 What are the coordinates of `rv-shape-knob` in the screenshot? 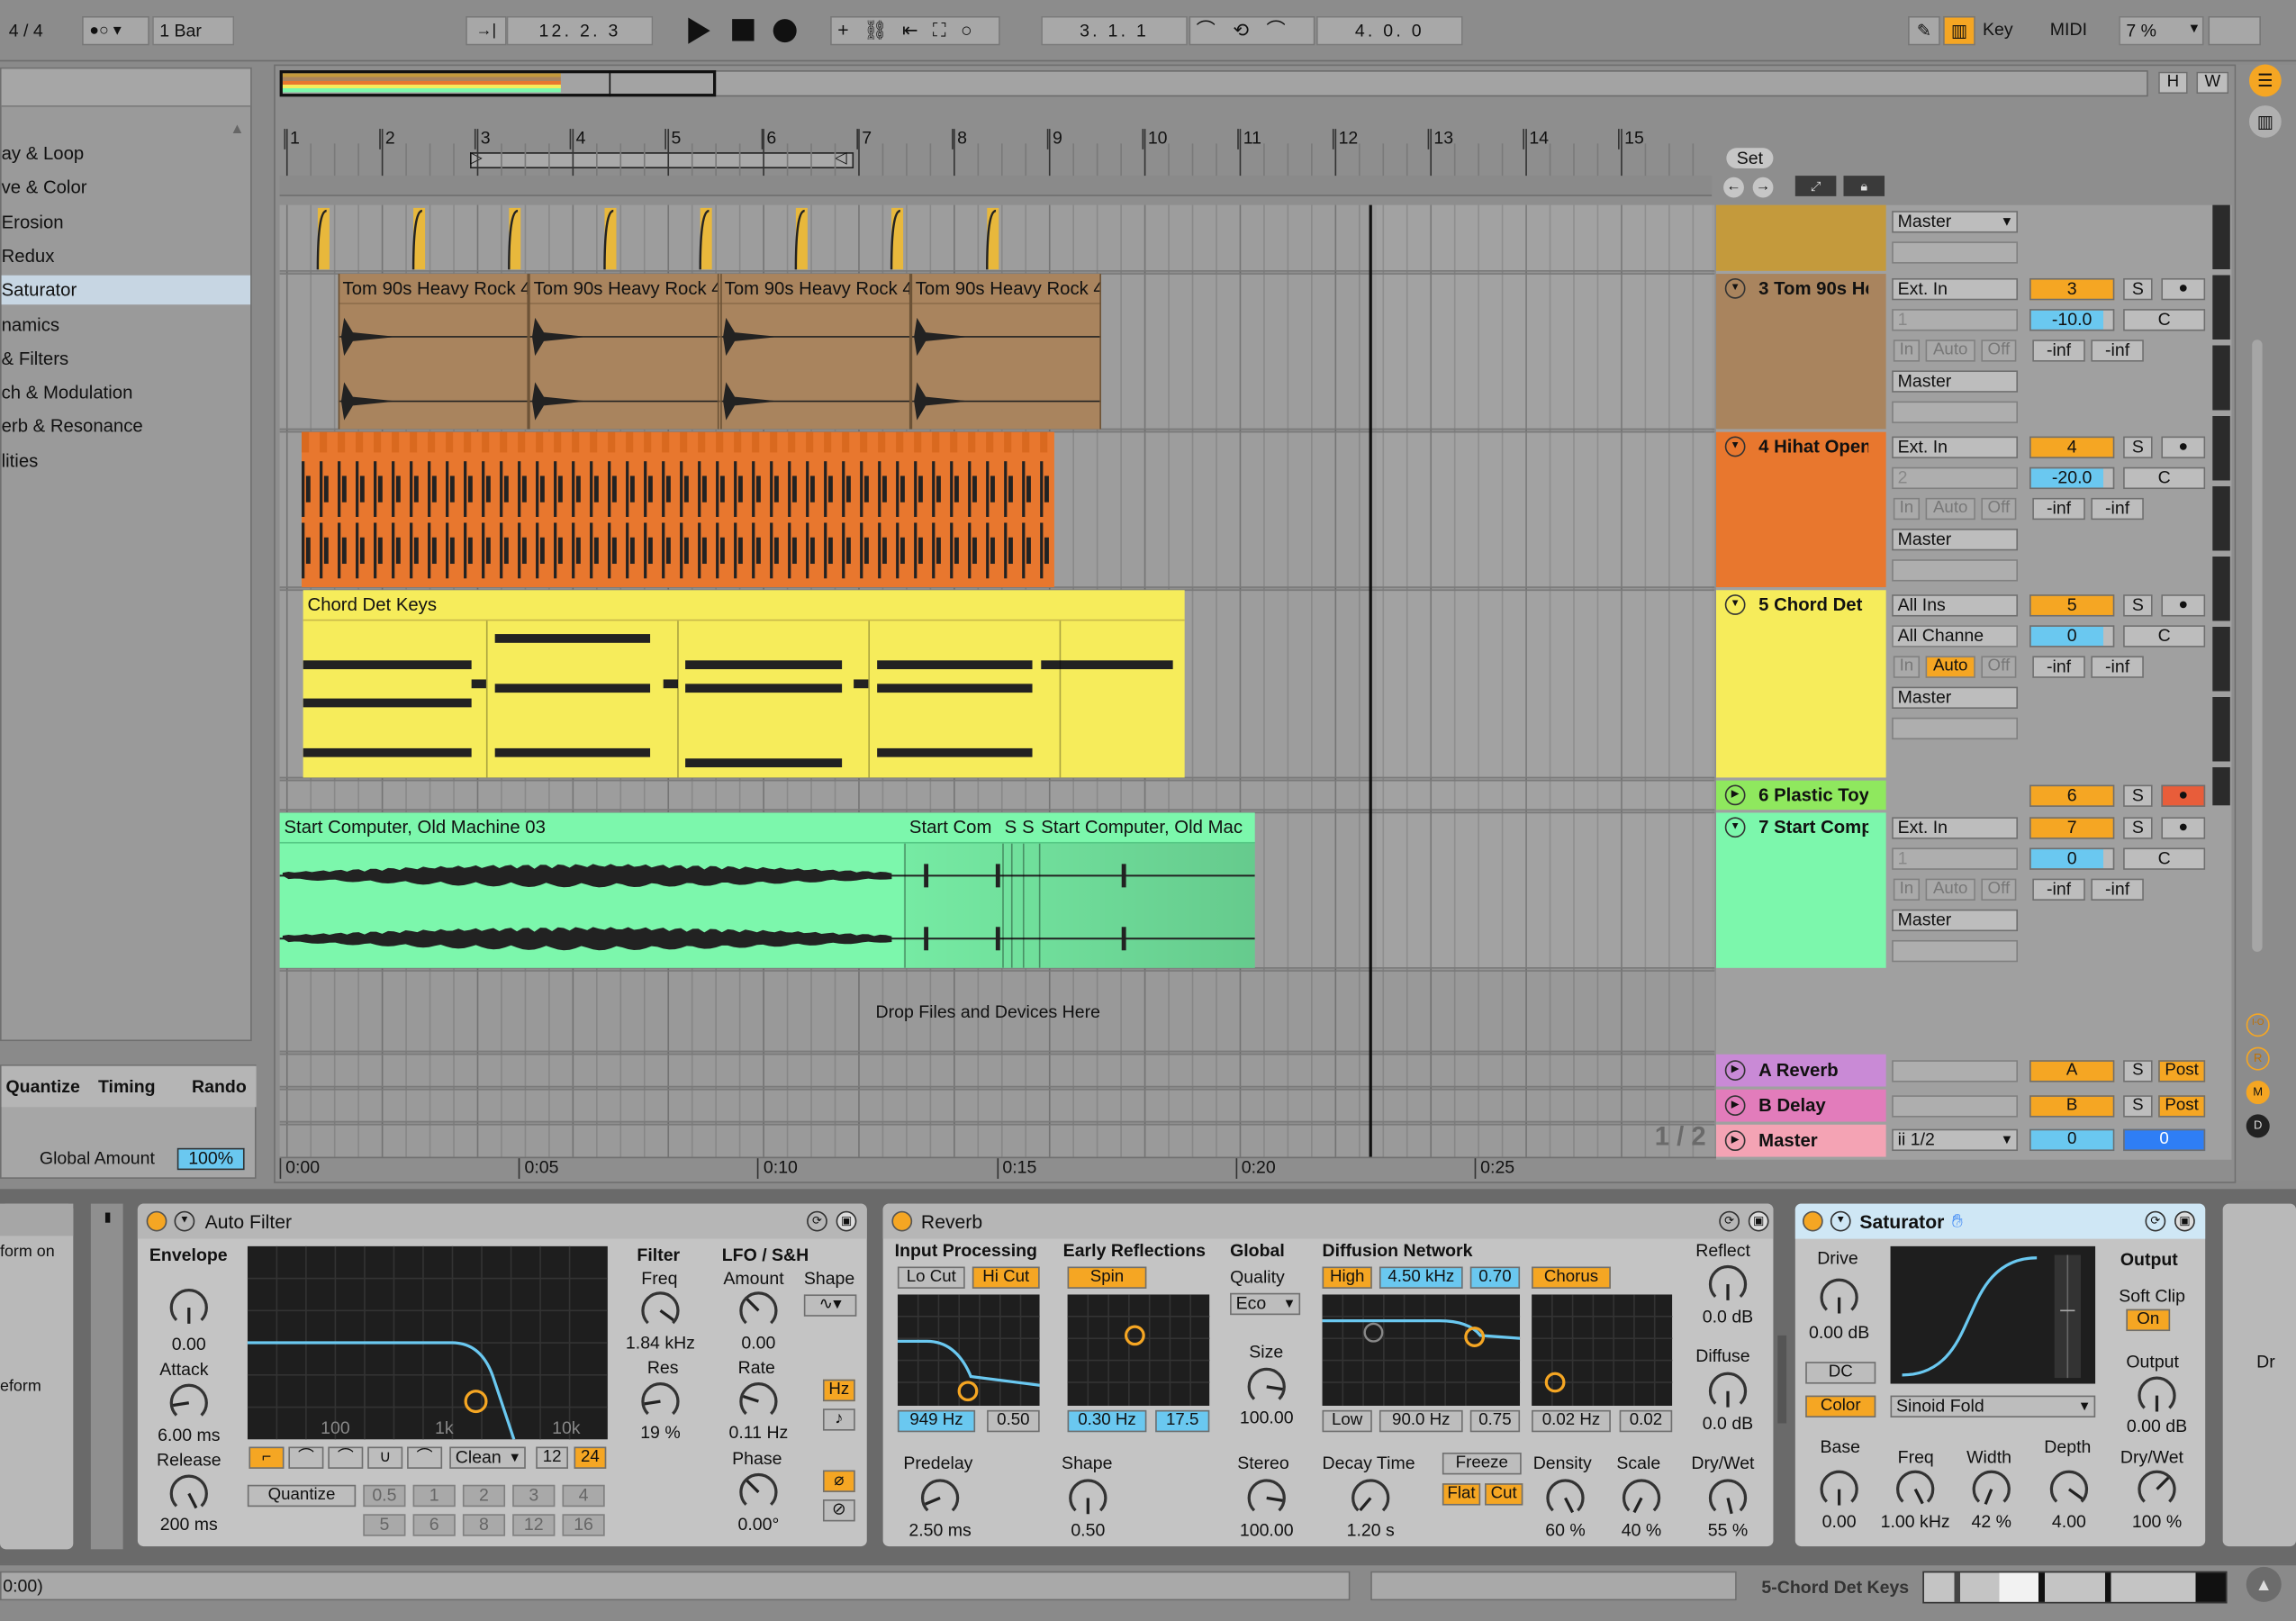 It's located at (1088, 1498).